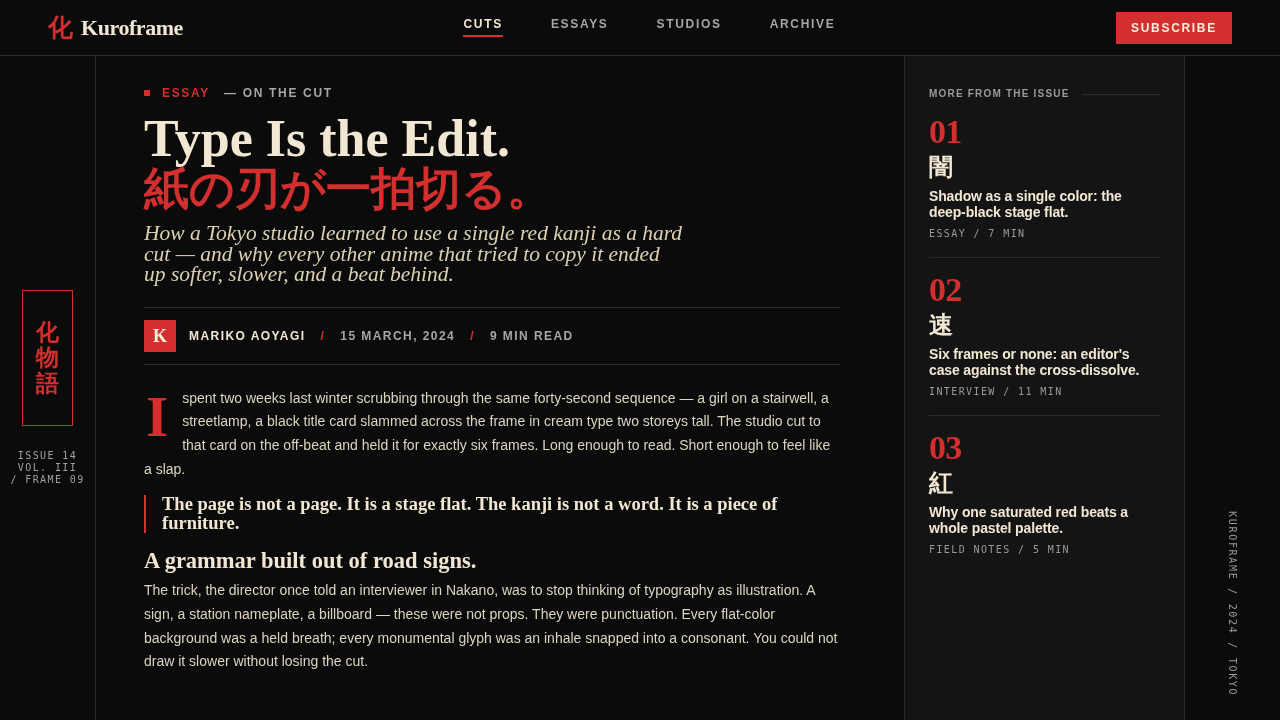 The width and height of the screenshot is (1280, 720). Describe the element at coordinates (414, 254) in the screenshot. I see `article-subtitle: How a Tokyo studio learned to use a single red kanji as a hard cut — and why every other anime that tried to copy it ended up softer, slower, and a beat behind.` at that location.